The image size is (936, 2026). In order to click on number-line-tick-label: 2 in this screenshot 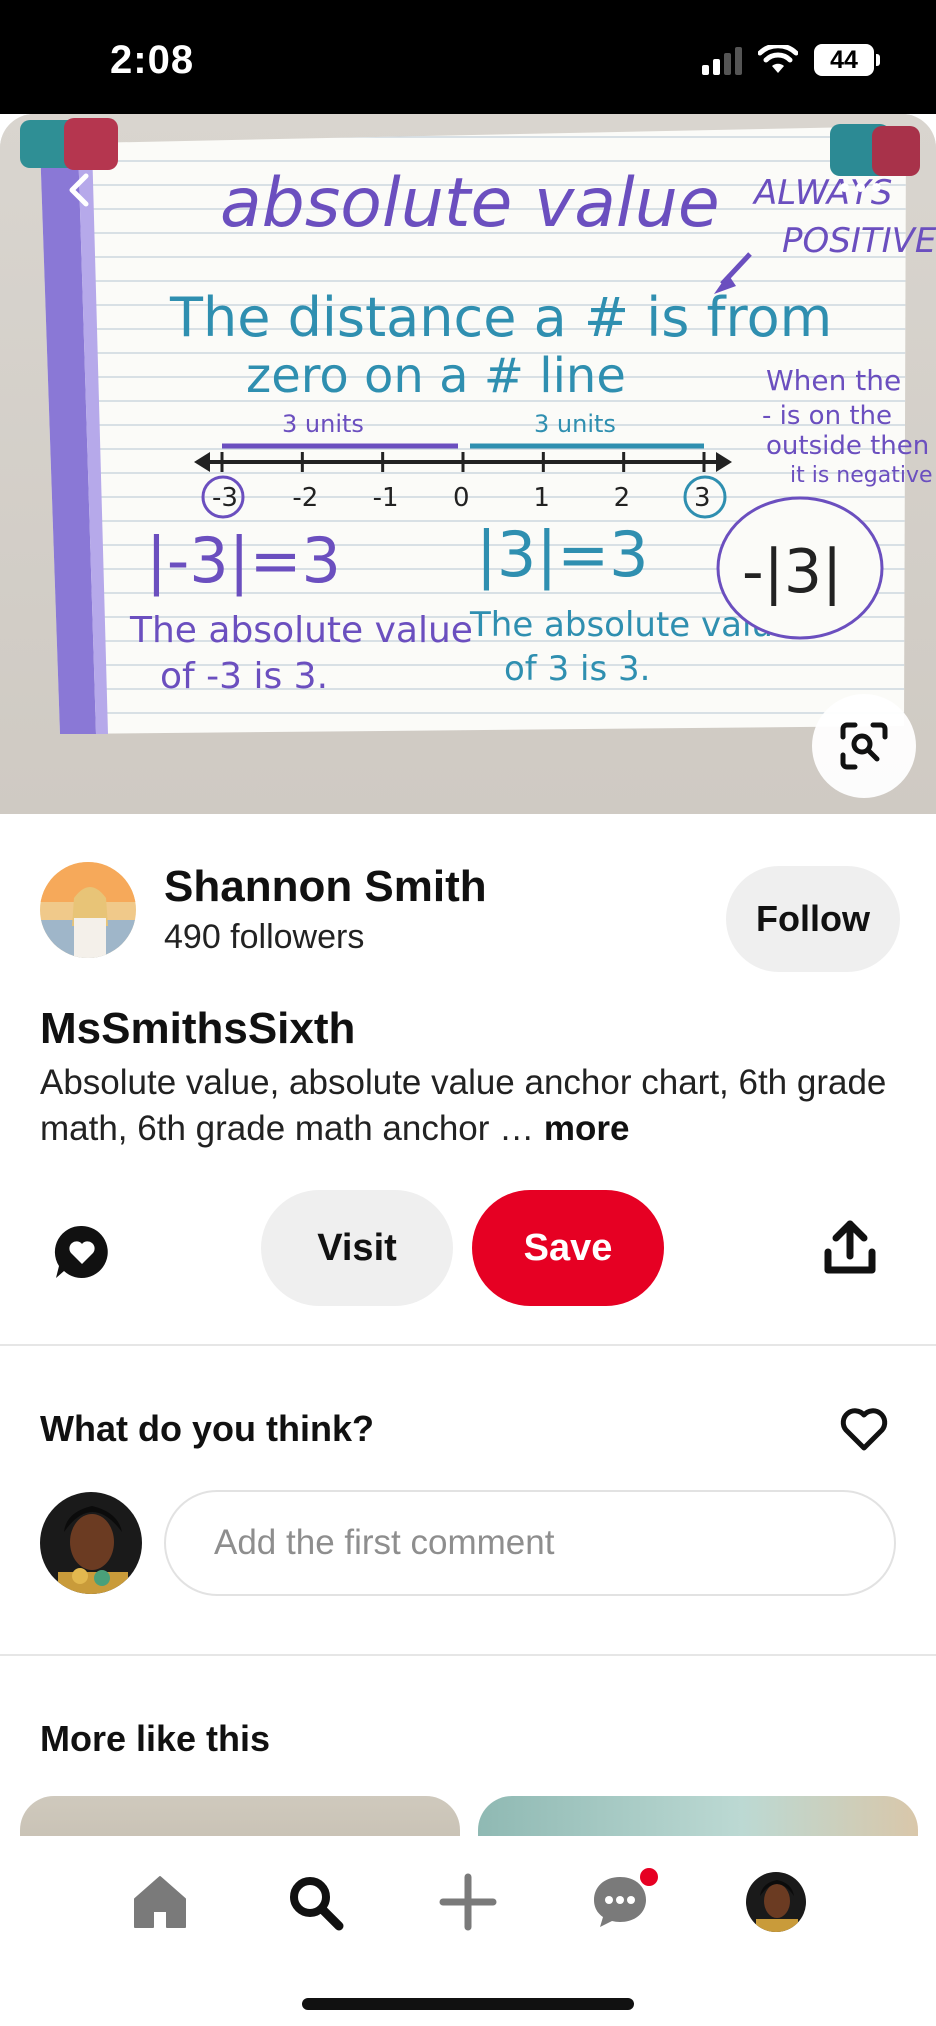, I will do `click(622, 498)`.